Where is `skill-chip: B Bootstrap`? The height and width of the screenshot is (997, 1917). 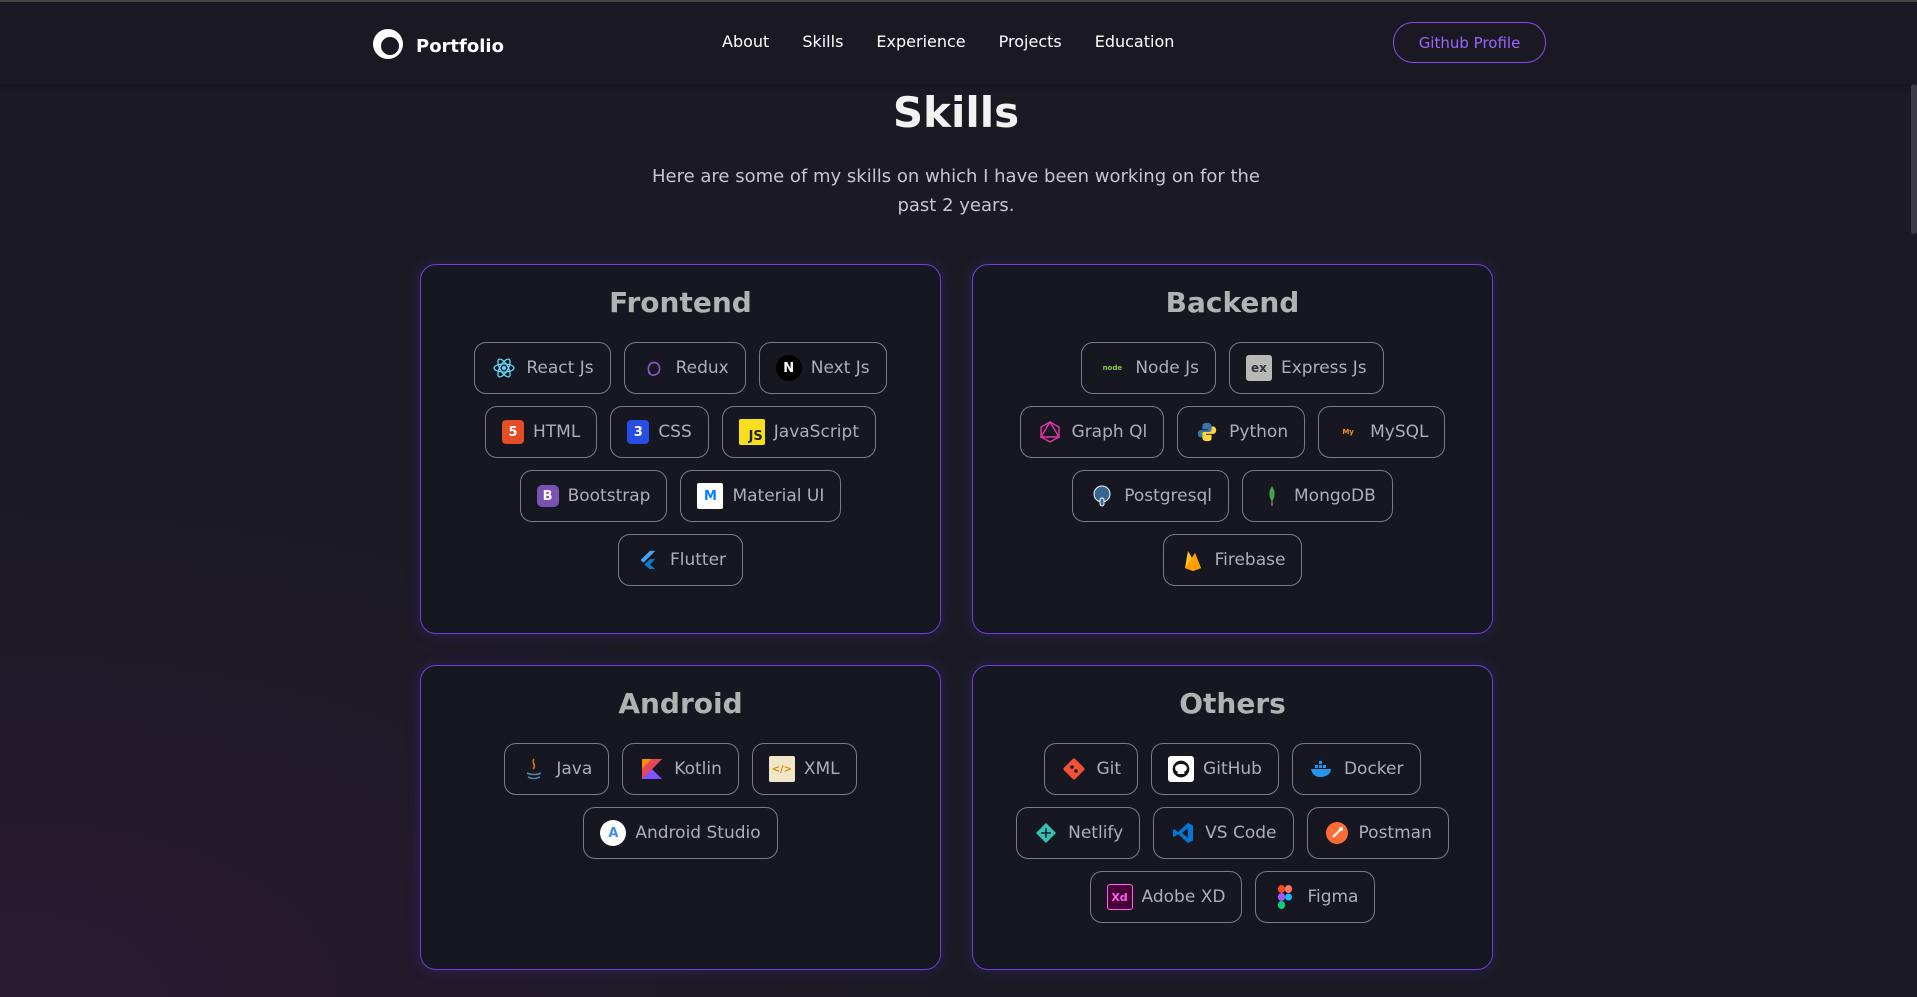
skill-chip: B Bootstrap is located at coordinates (593, 496).